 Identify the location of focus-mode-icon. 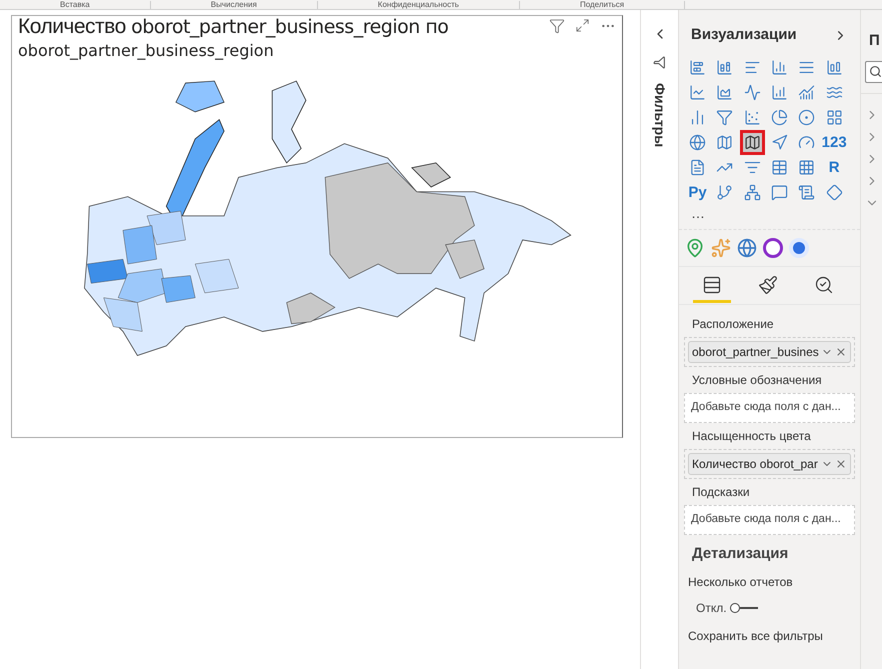
(582, 25).